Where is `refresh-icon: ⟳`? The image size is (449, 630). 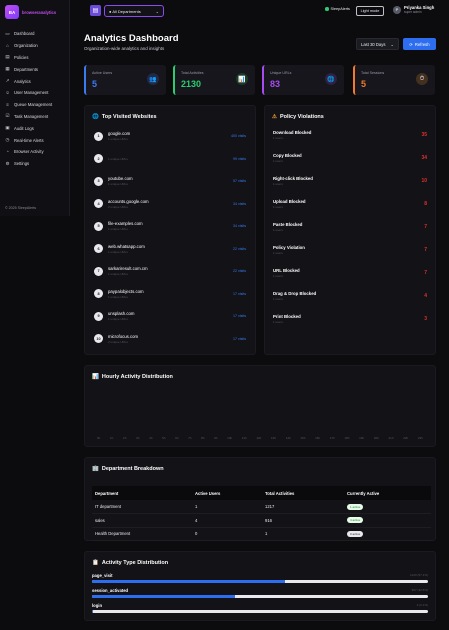
refresh-icon: ⟳ is located at coordinates (411, 44).